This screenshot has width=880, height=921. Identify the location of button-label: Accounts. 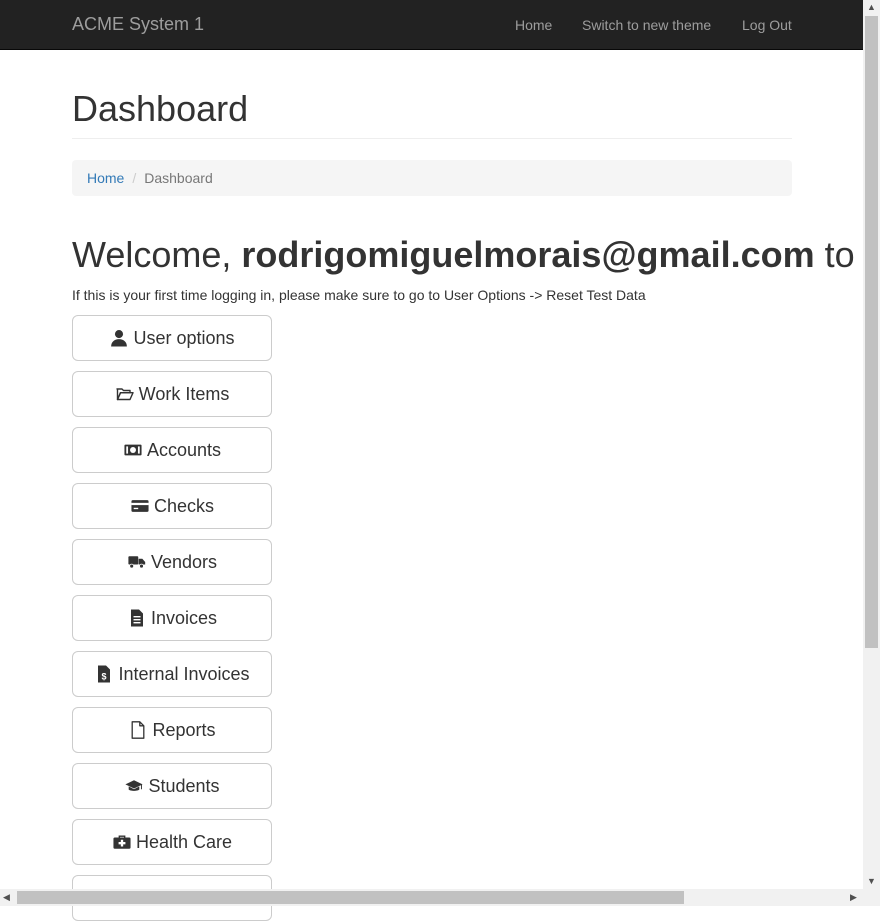
(184, 449).